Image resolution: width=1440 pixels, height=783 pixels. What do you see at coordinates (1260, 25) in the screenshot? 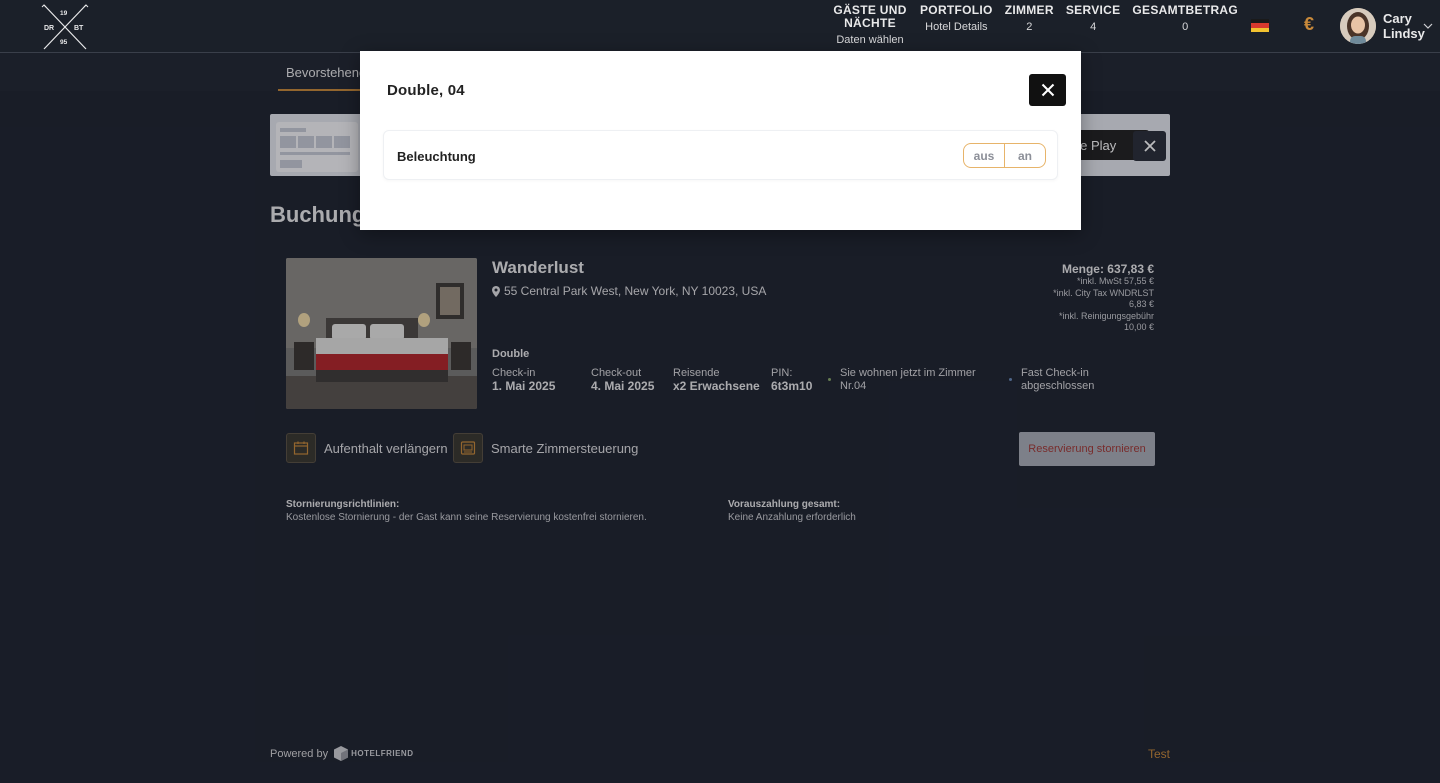
I see `german-flag-icon` at bounding box center [1260, 25].